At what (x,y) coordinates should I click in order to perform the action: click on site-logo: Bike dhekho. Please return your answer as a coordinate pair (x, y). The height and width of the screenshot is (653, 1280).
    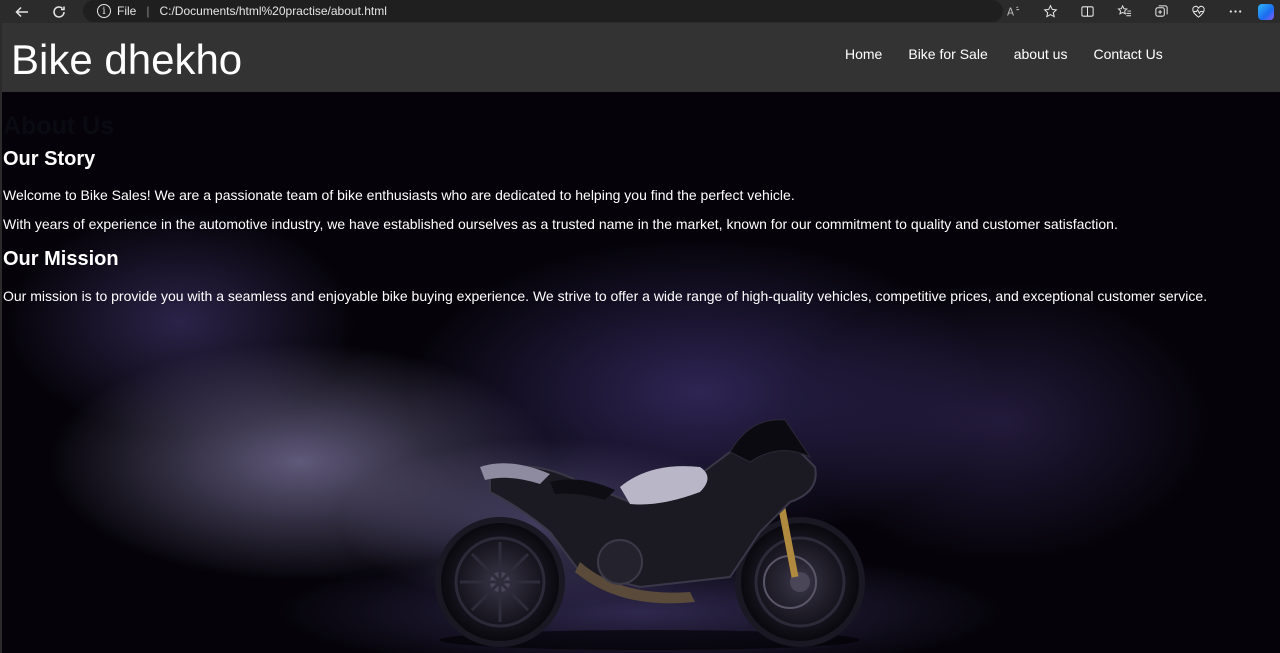
    Looking at the image, I should click on (126, 60).